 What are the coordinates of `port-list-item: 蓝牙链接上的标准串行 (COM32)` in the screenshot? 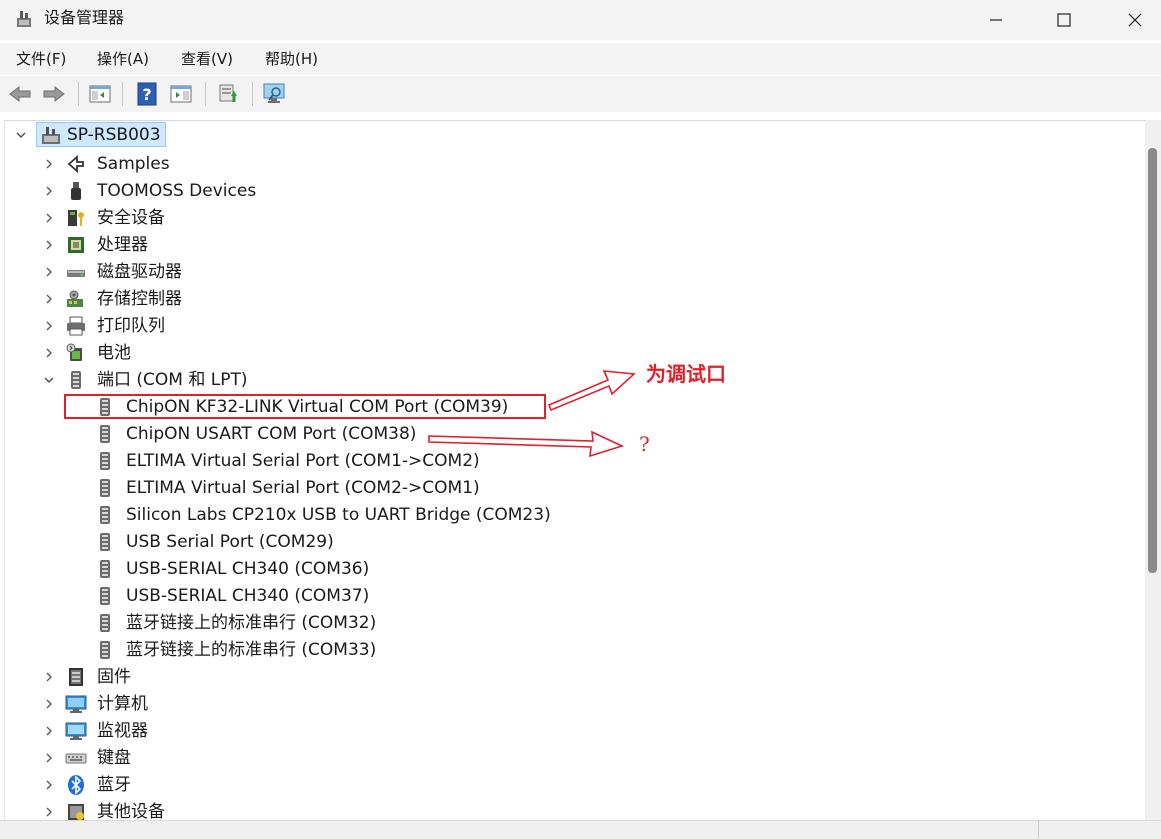 It's located at (251, 623).